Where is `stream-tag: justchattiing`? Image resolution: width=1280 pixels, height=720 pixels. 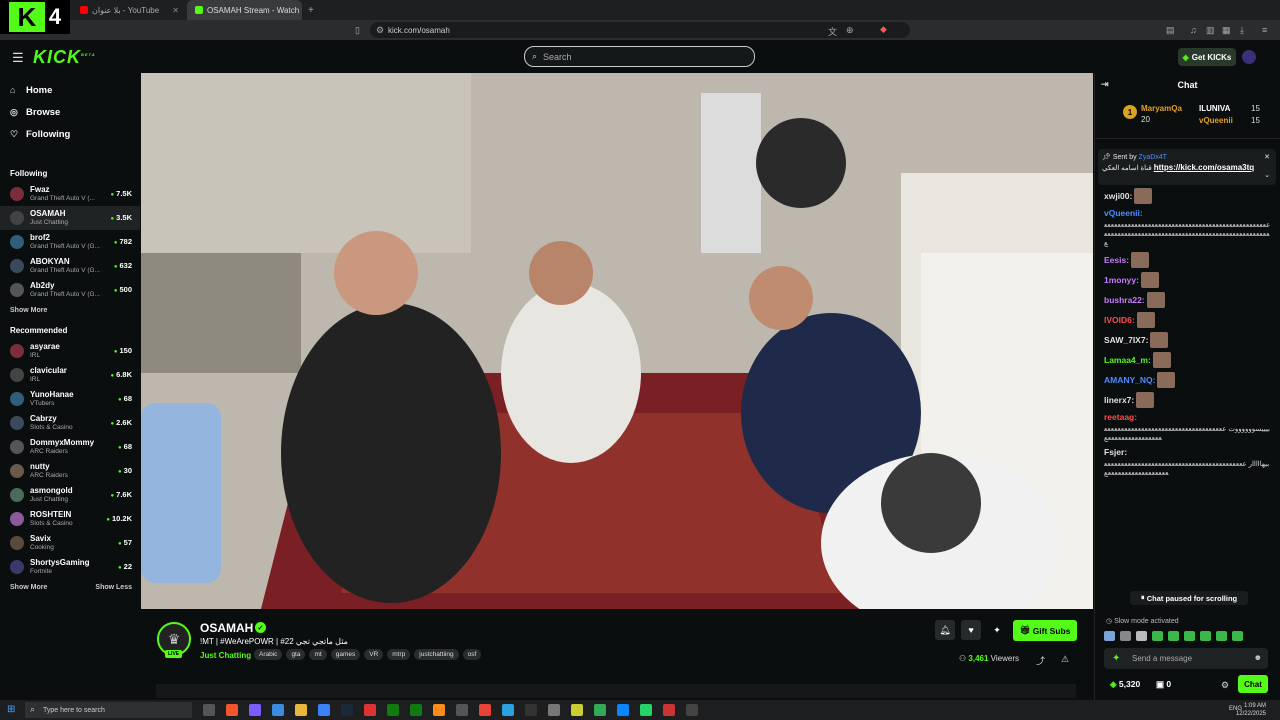
stream-tag: justchattiing is located at coordinates (436, 654).